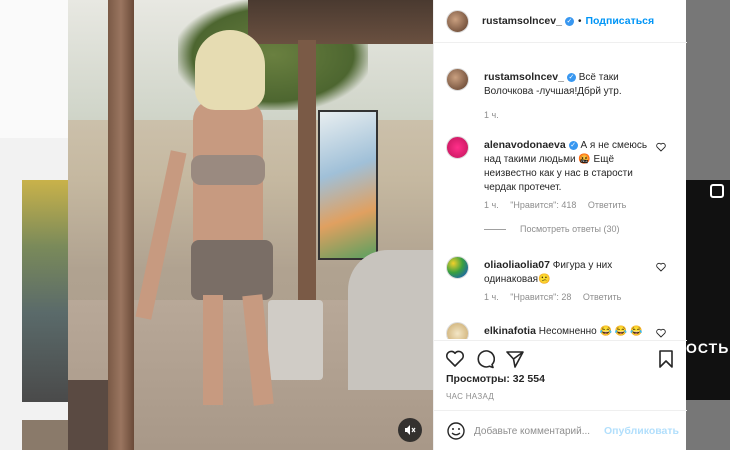 Image resolution: width=730 pixels, height=450 pixels. Describe the element at coordinates (708, 290) in the screenshot. I see `background-thumbnail: ОСТЬ` at that location.